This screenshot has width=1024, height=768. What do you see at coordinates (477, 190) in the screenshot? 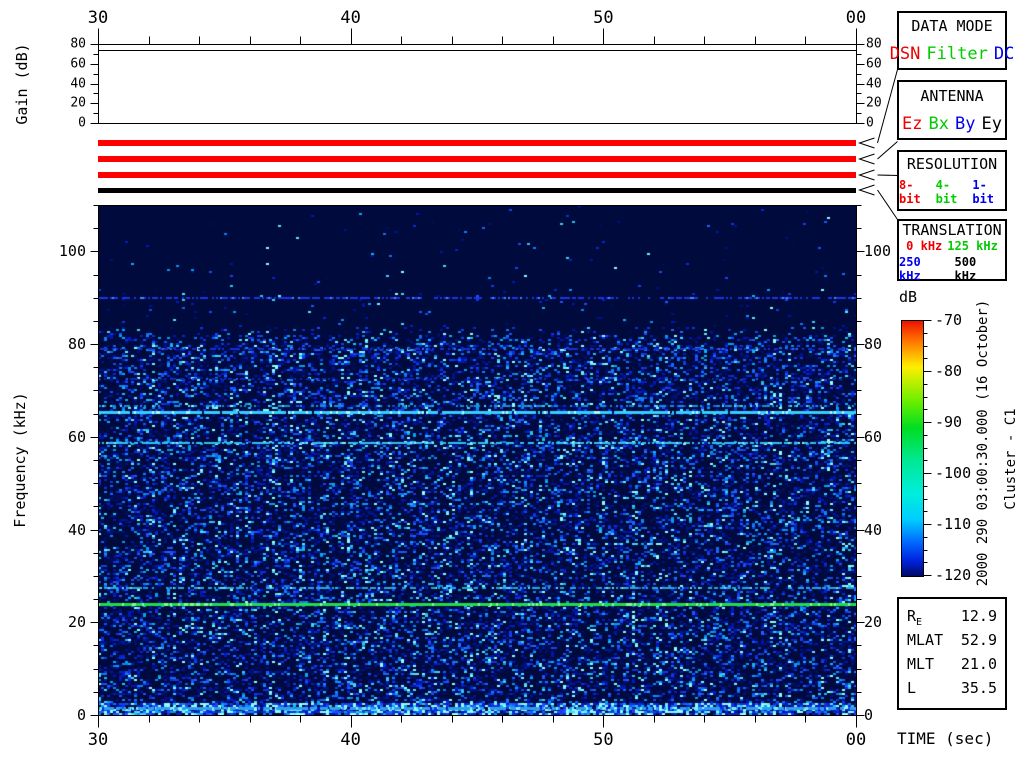
I see `translation-bar` at bounding box center [477, 190].